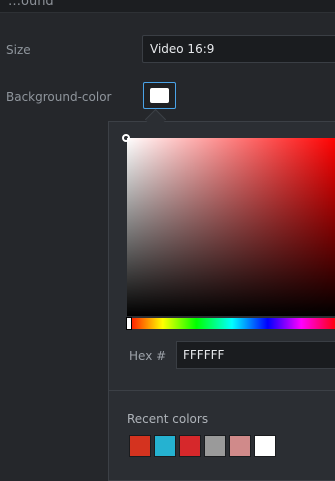  I want to click on background-color-swatch-preview, so click(159, 95).